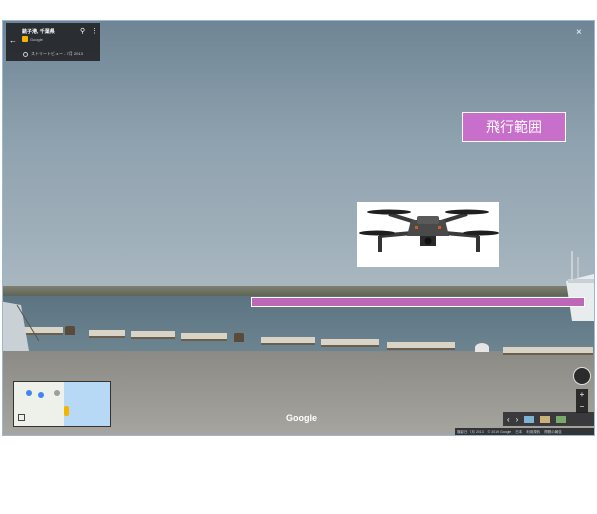 Image resolution: width=597 pixels, height=514 pixels. Describe the element at coordinates (301, 418) in the screenshot. I see `google-watermark: Google` at that location.